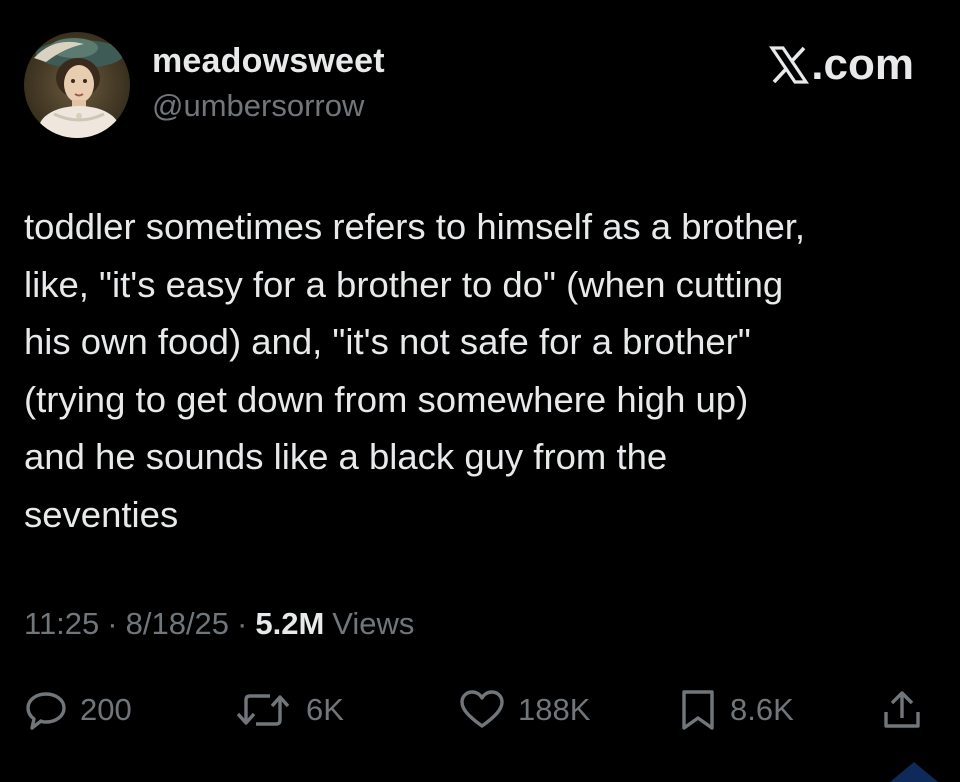 This screenshot has height=782, width=960. I want to click on repost-count: 6K, so click(325, 709).